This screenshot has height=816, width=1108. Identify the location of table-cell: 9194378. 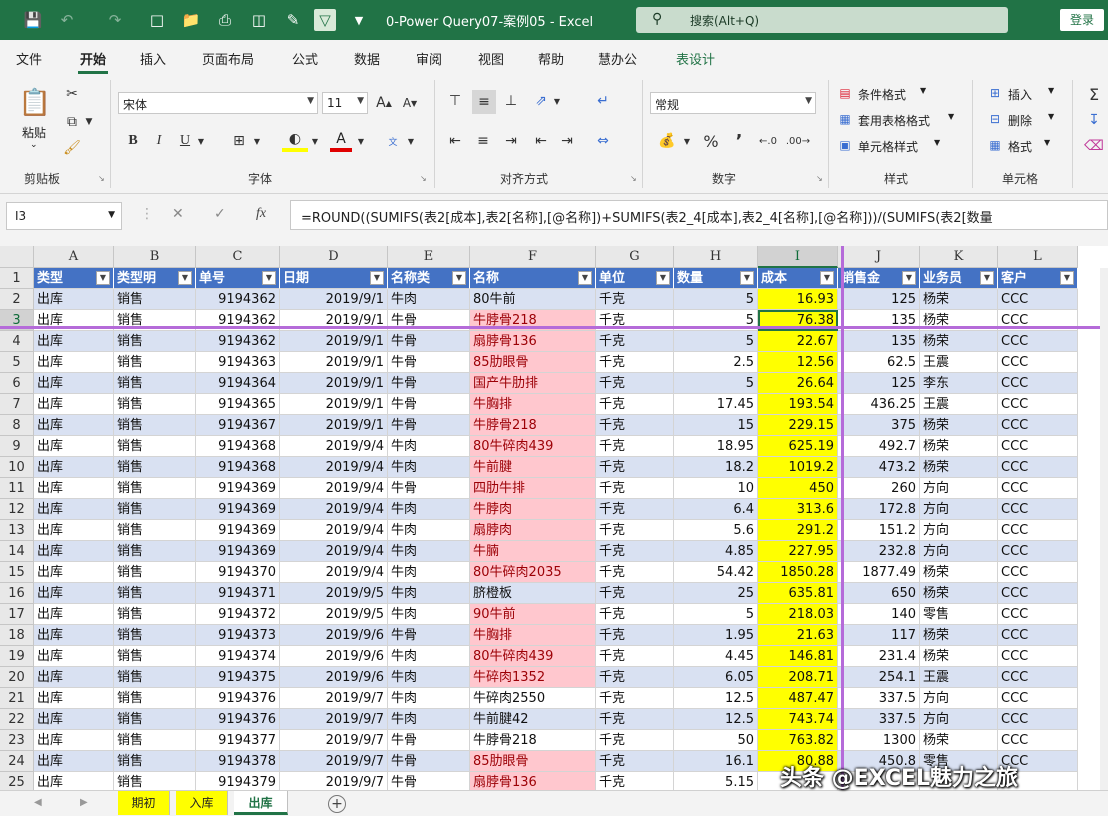
(238, 761).